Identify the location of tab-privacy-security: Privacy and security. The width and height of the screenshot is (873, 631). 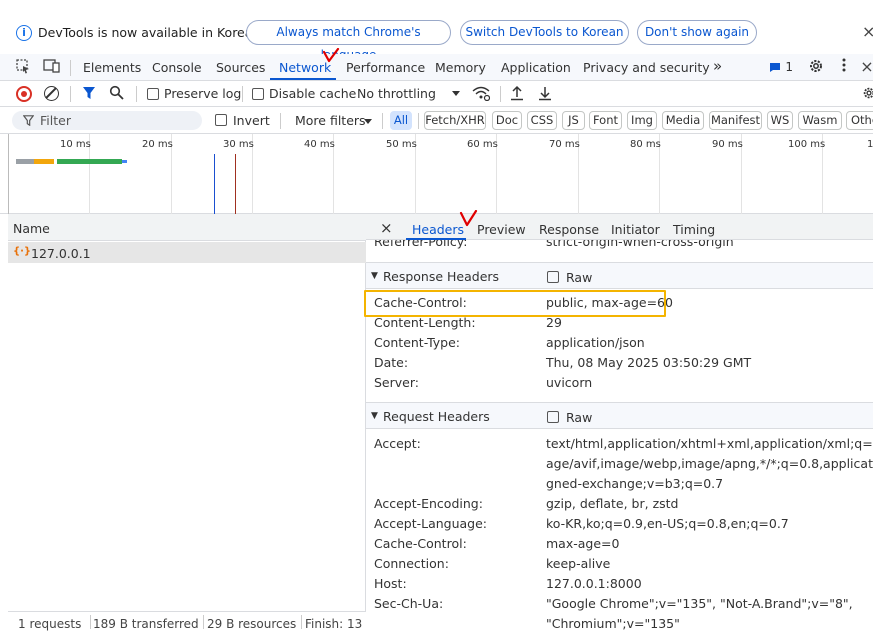
(646, 67).